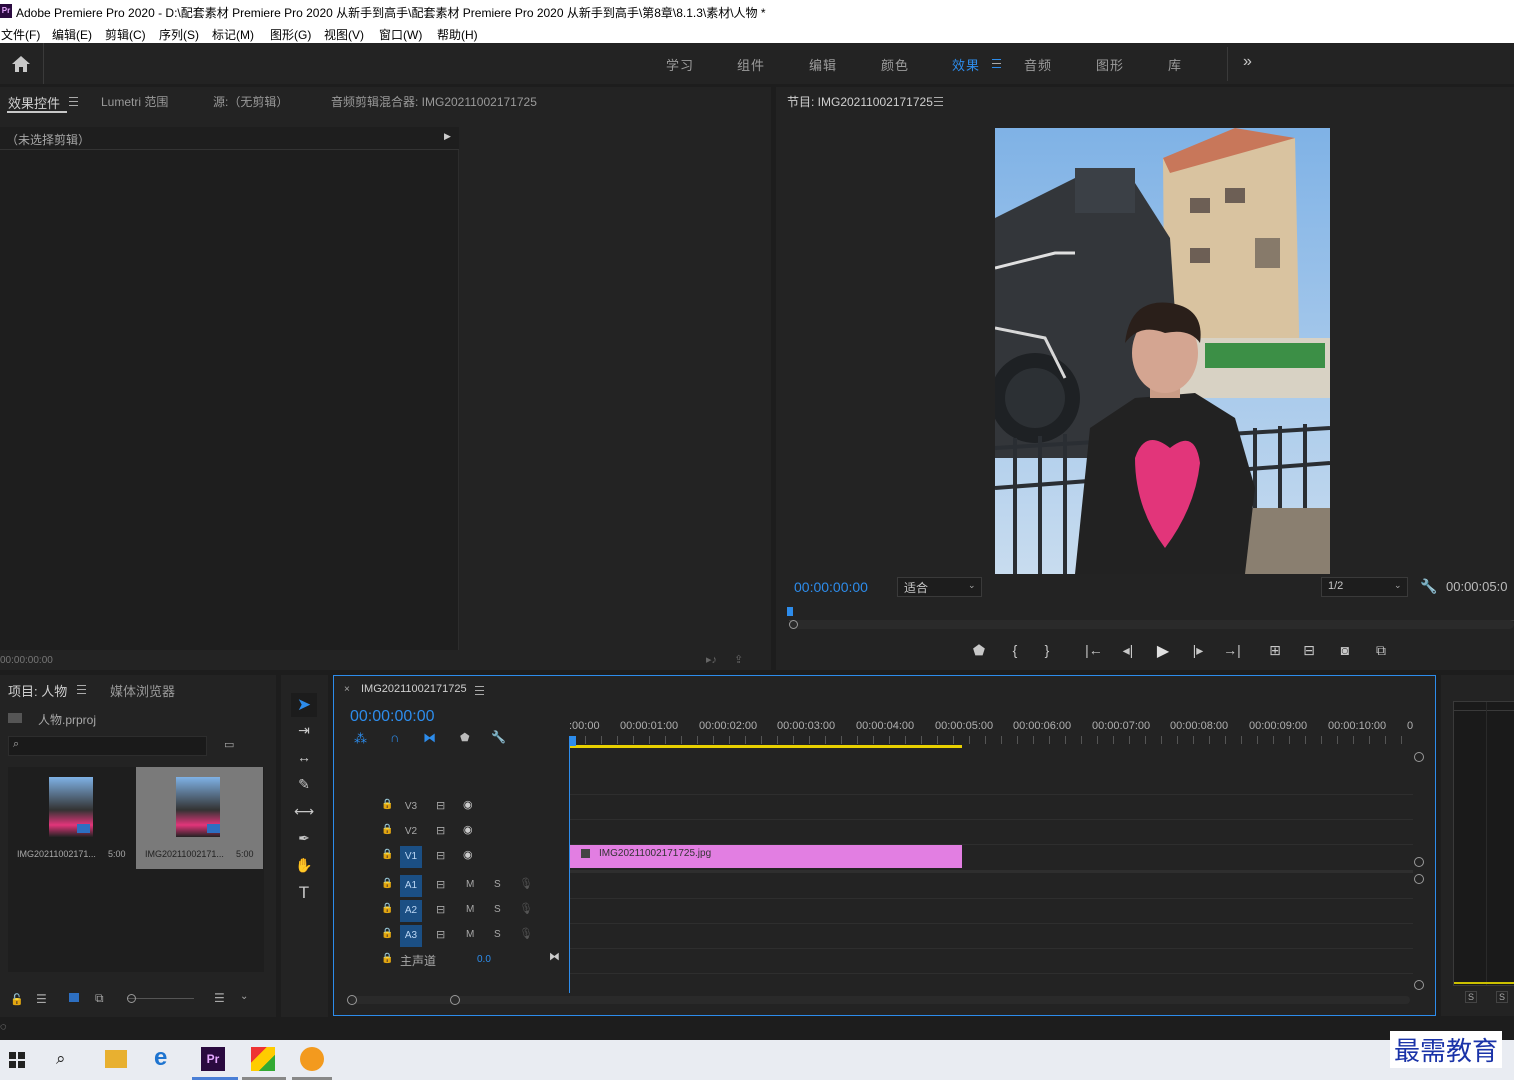  I want to click on app-icon, so click(263, 1059).